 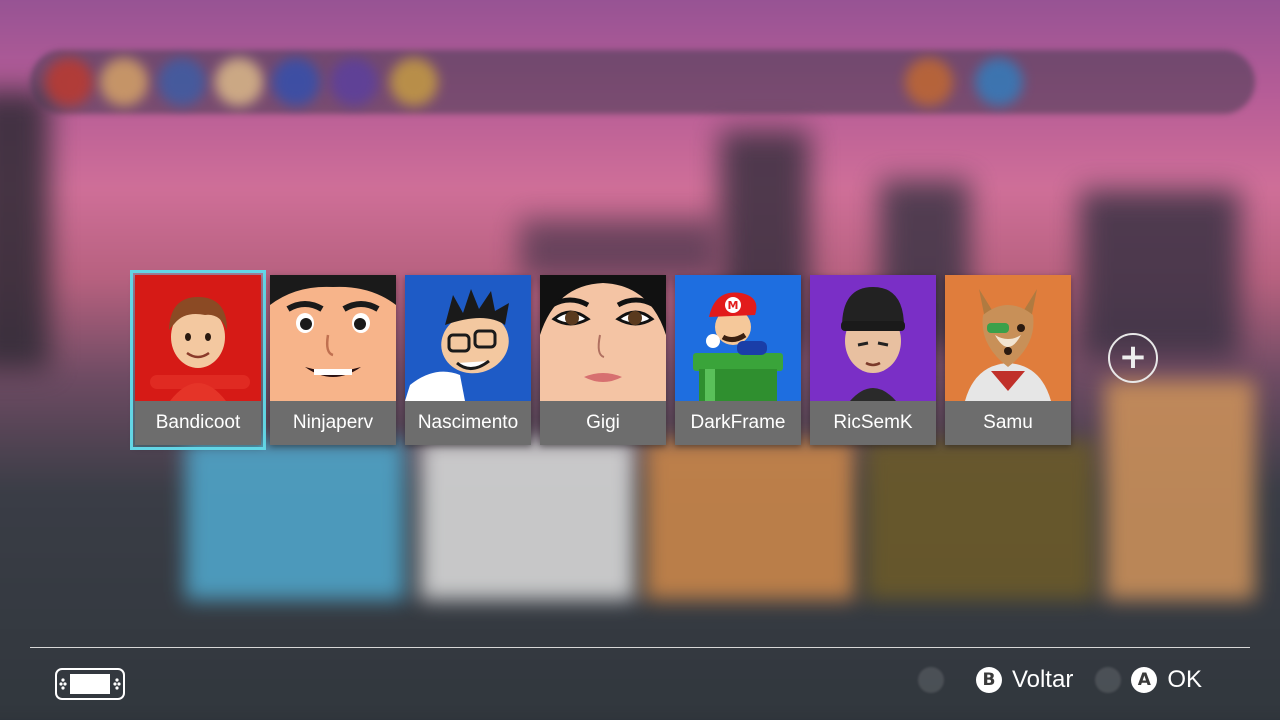 What do you see at coordinates (1144, 680) in the screenshot?
I see `a-button-icon: A` at bounding box center [1144, 680].